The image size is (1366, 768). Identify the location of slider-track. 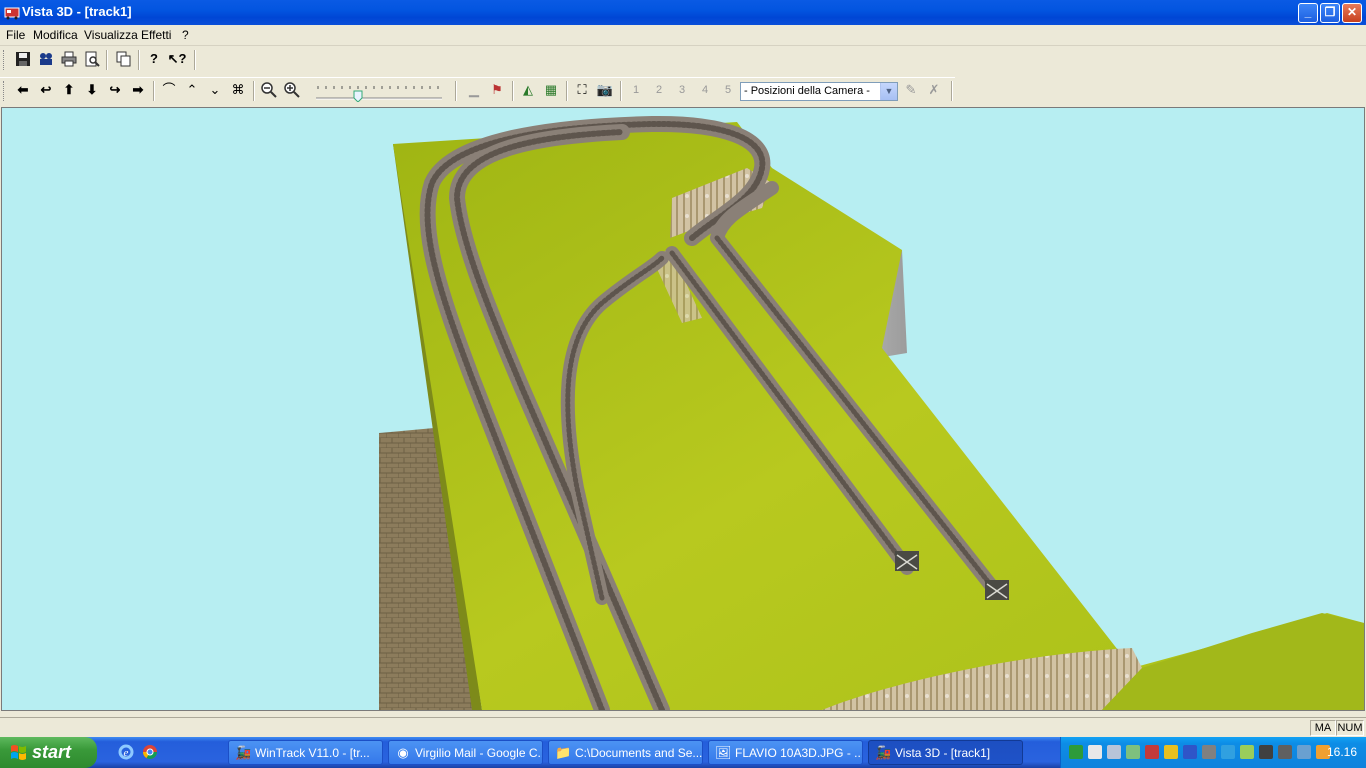
(379, 94).